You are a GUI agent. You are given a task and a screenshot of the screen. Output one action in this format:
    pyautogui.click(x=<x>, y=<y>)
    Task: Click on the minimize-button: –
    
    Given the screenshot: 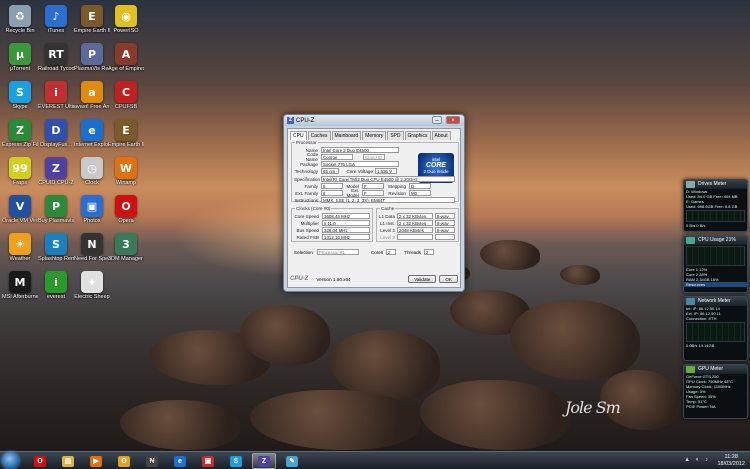 What is the action you would take?
    pyautogui.click(x=437, y=120)
    